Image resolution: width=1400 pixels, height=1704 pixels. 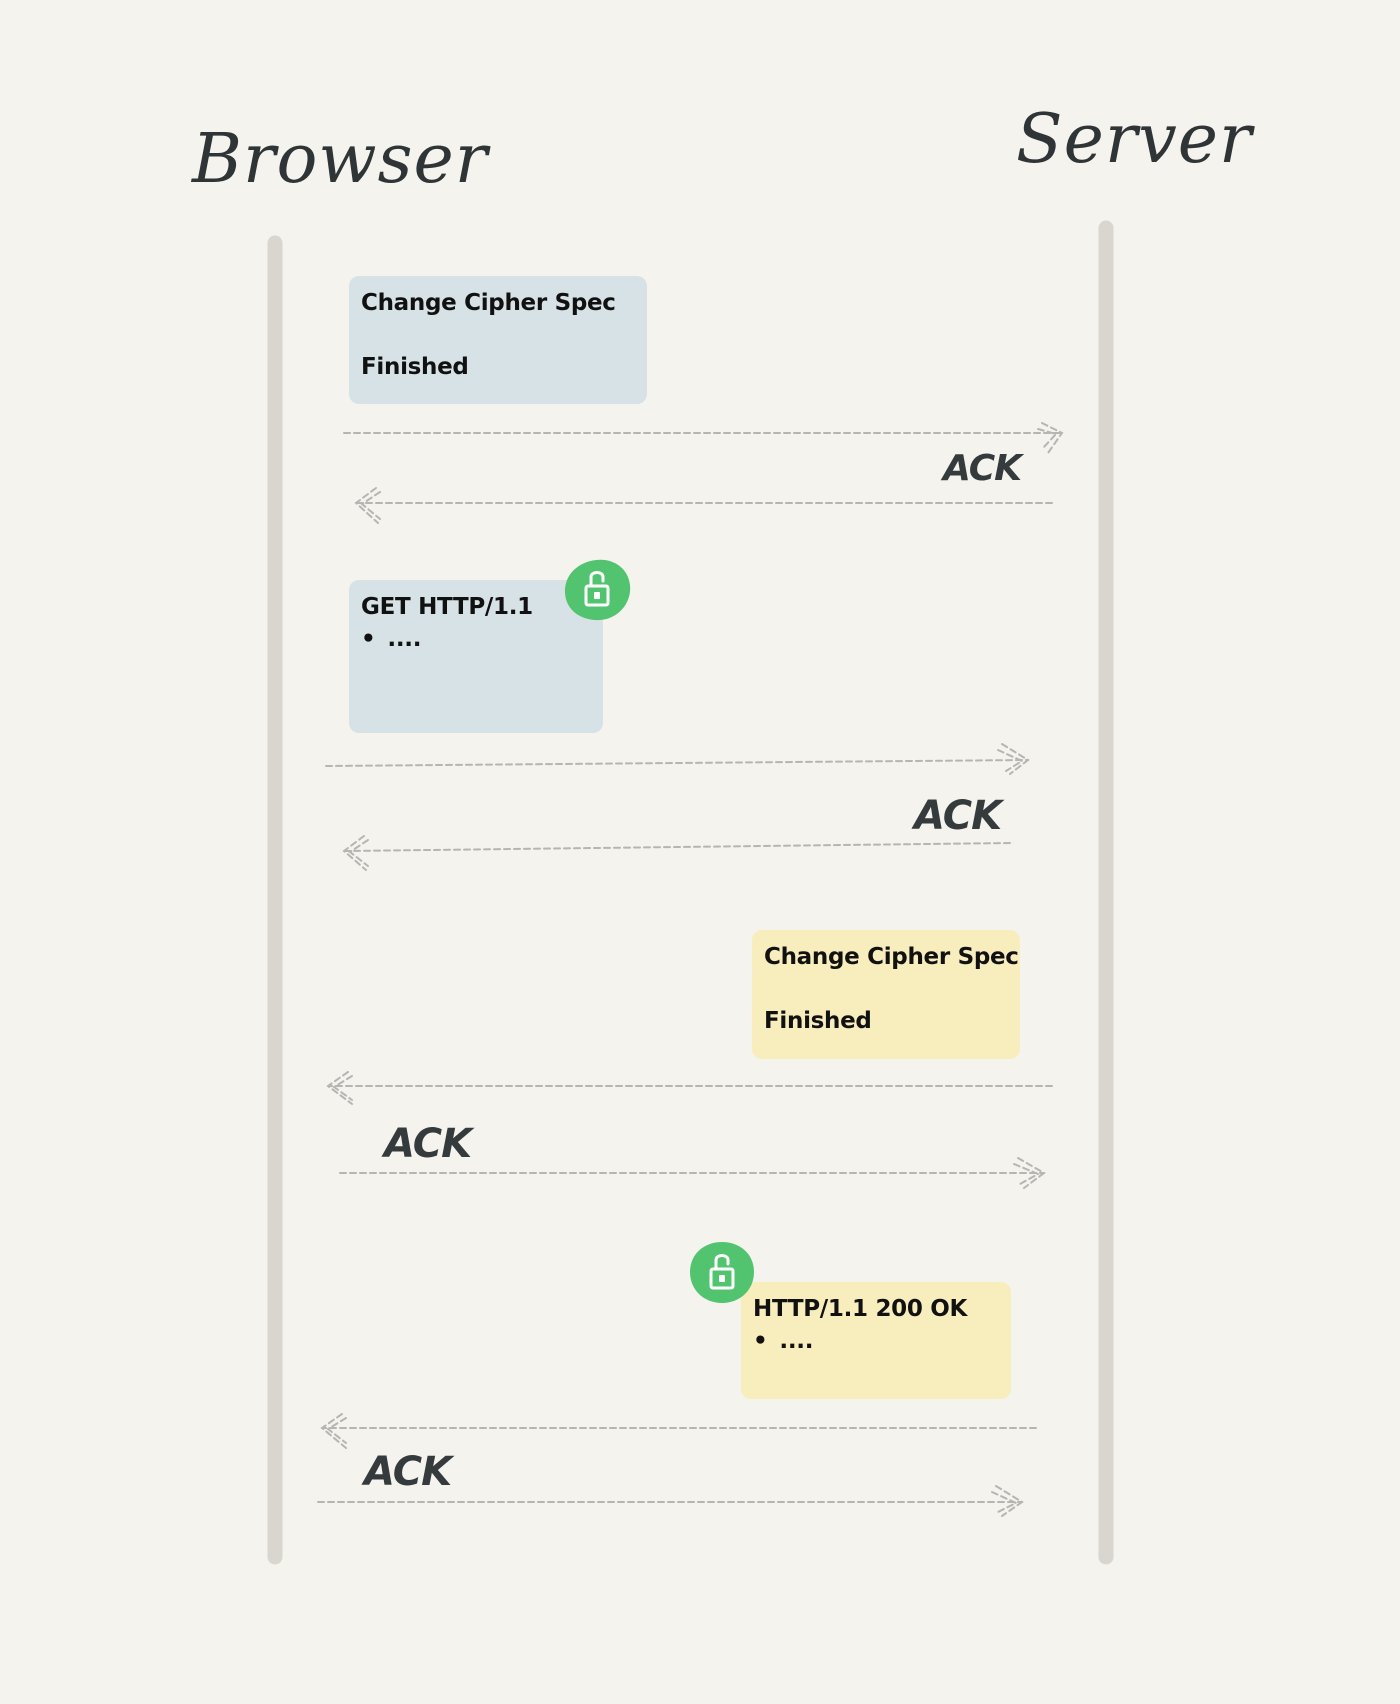 What do you see at coordinates (1134, 139) in the screenshot?
I see `server-actor-label: Server` at bounding box center [1134, 139].